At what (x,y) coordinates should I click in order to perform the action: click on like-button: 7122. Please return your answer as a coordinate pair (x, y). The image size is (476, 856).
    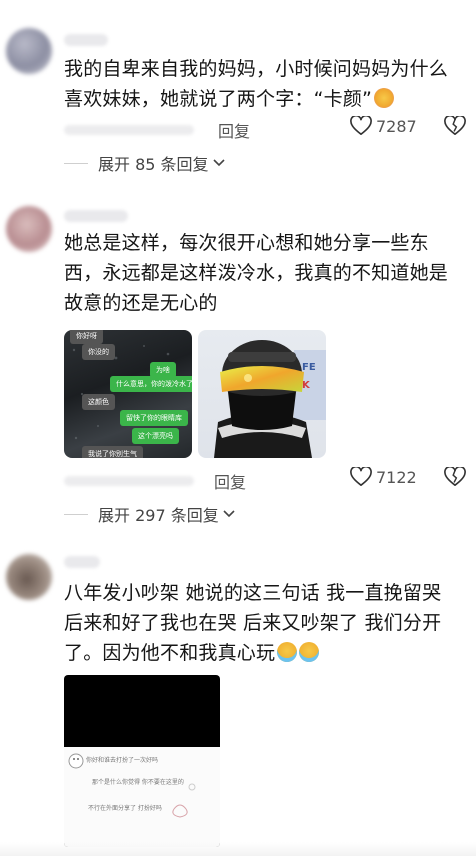
    Looking at the image, I should click on (383, 477).